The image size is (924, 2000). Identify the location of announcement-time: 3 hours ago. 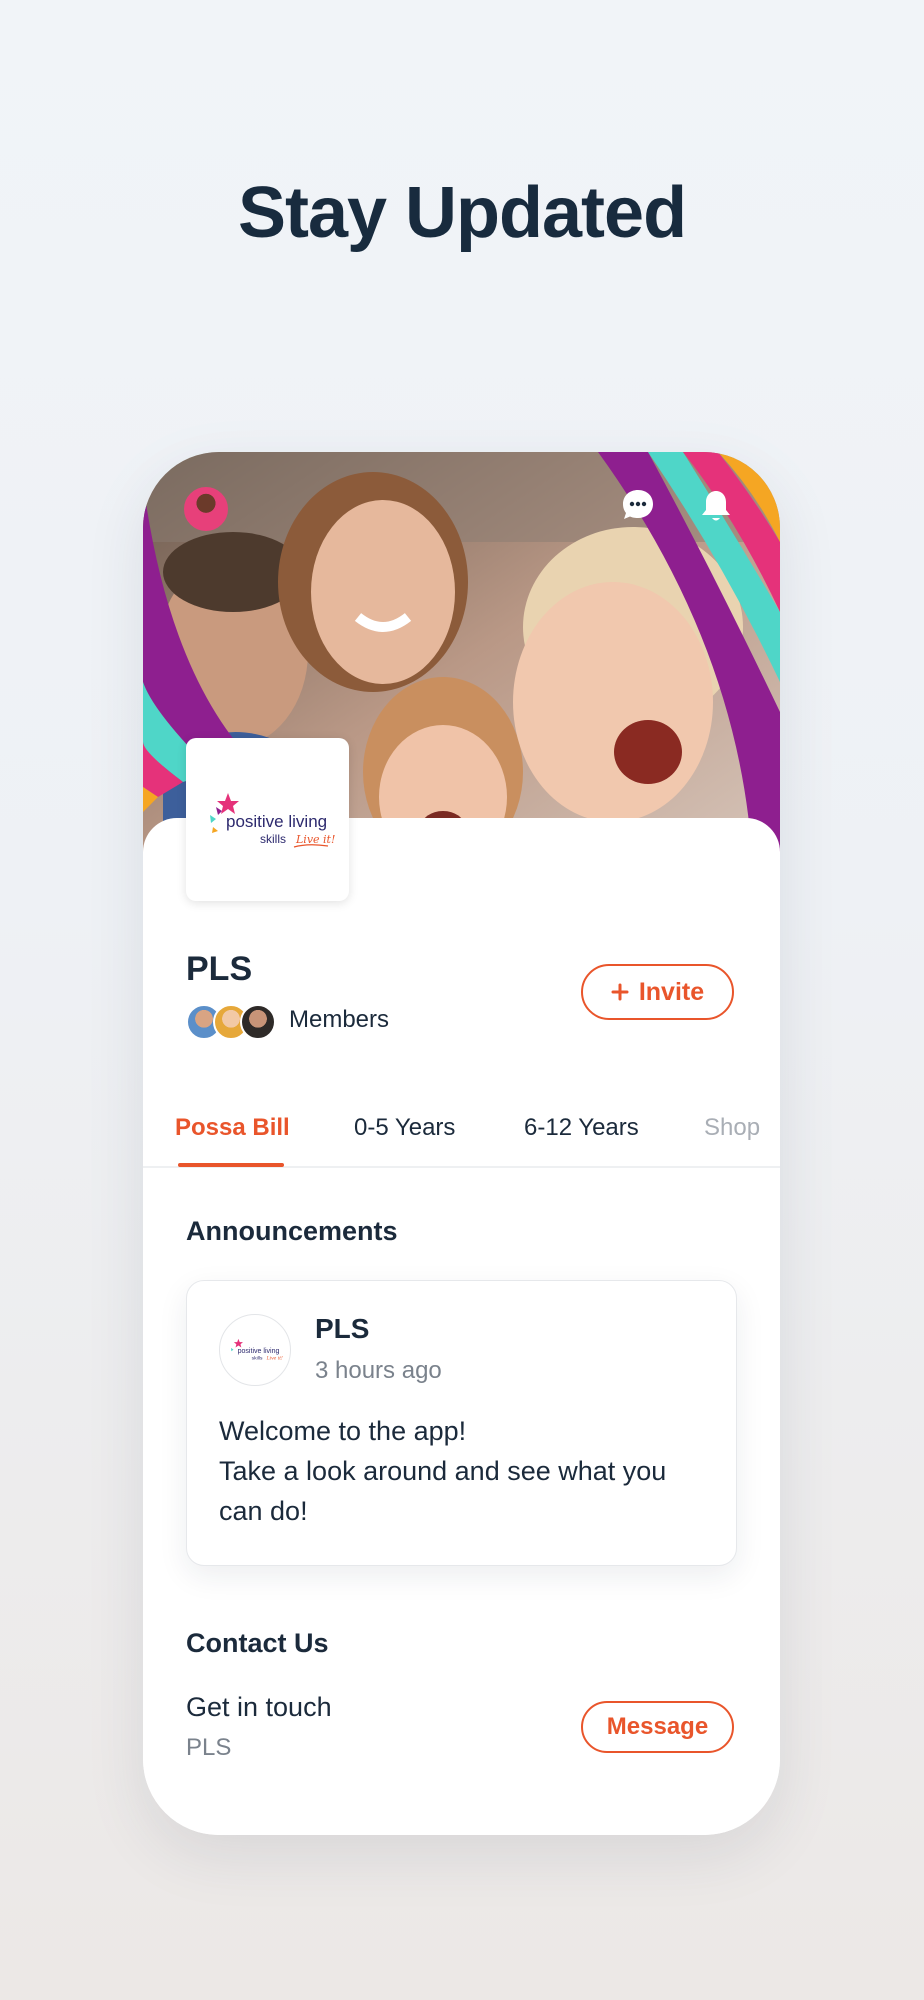
(378, 1370).